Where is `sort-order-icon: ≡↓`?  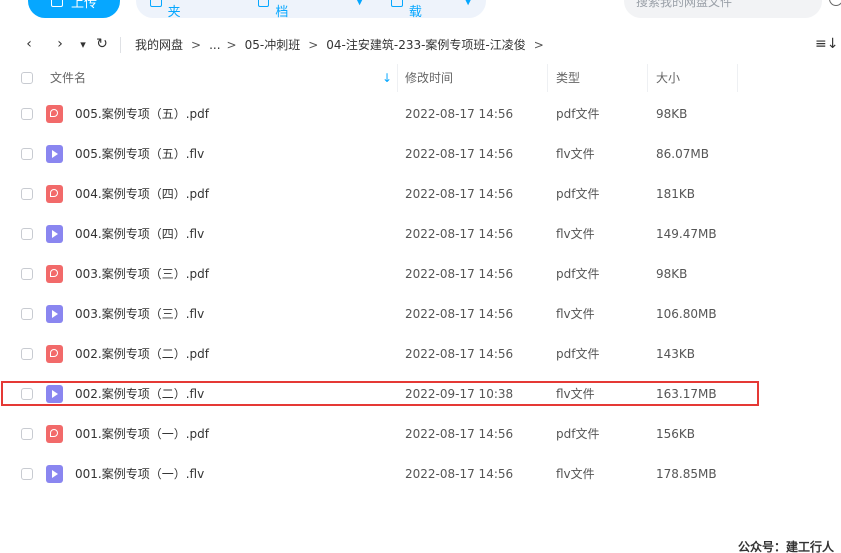
sort-order-icon: ≡↓ is located at coordinates (826, 44).